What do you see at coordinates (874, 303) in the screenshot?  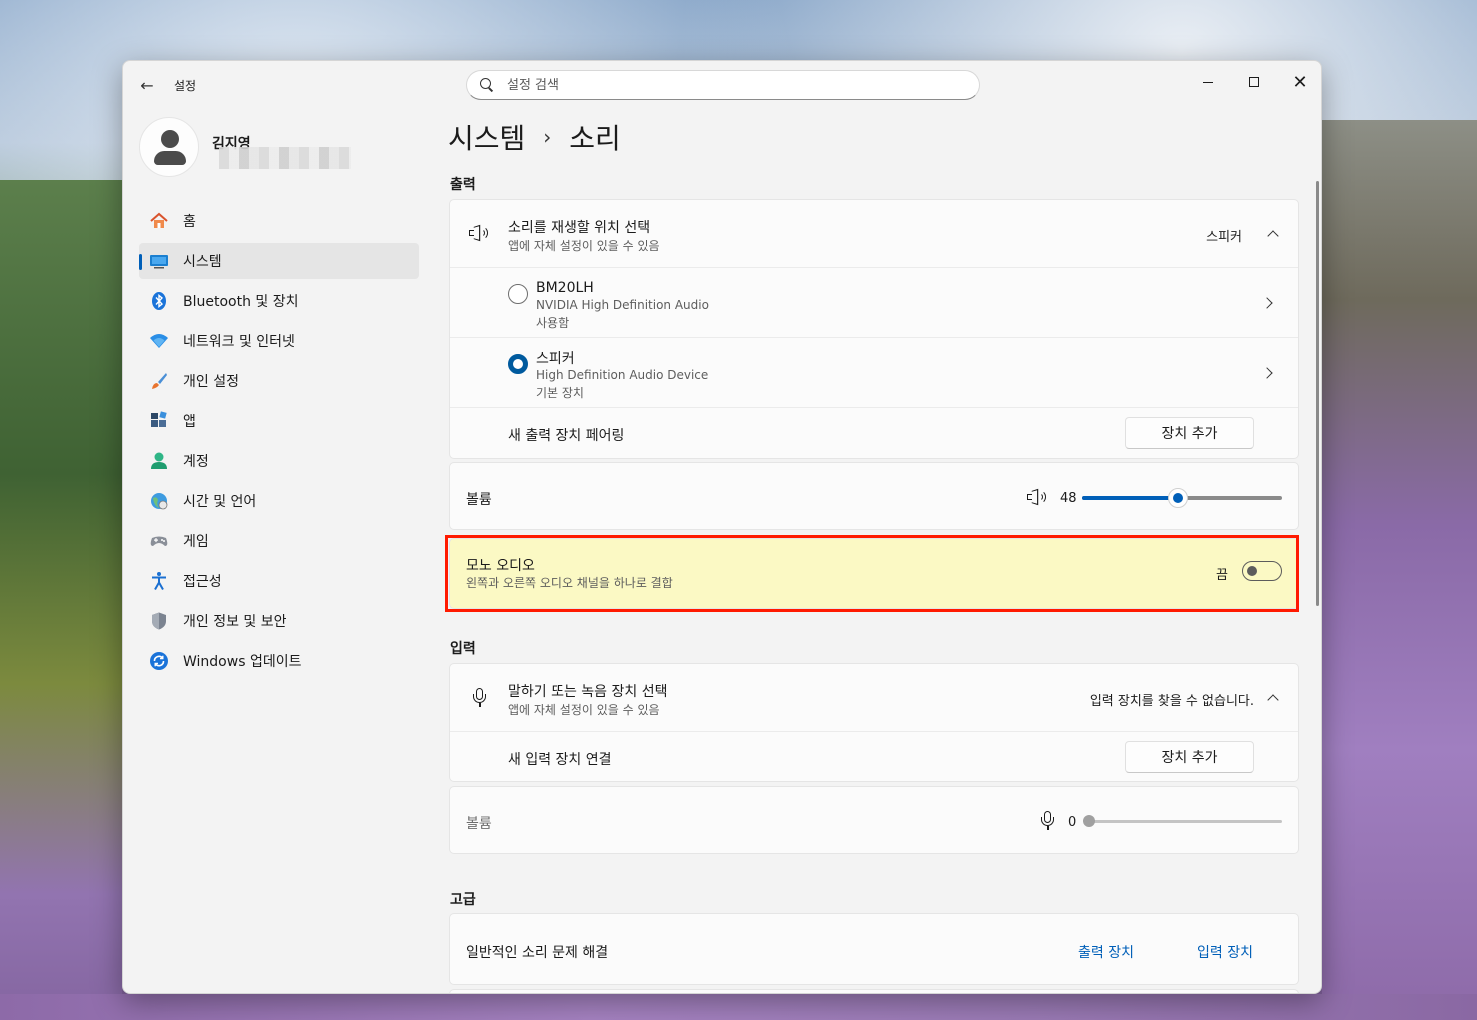 I see `output-device-row: BM20LH NVIDIA High Definition Audio 사용함` at bounding box center [874, 303].